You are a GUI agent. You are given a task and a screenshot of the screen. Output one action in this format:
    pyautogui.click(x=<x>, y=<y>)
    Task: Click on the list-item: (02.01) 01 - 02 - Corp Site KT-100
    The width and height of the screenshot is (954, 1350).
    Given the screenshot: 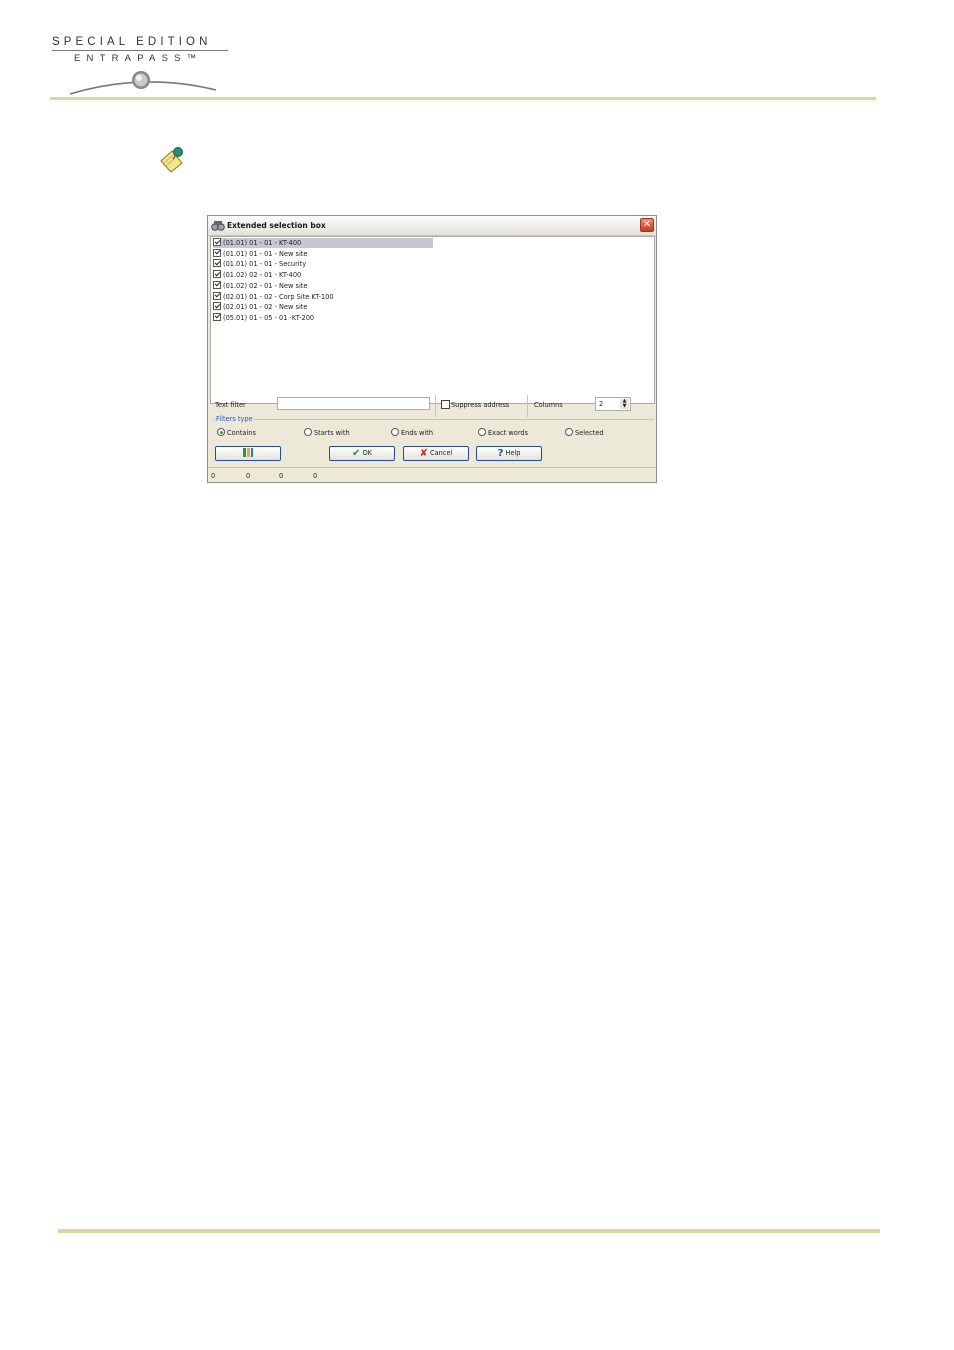 What is the action you would take?
    pyautogui.click(x=273, y=296)
    